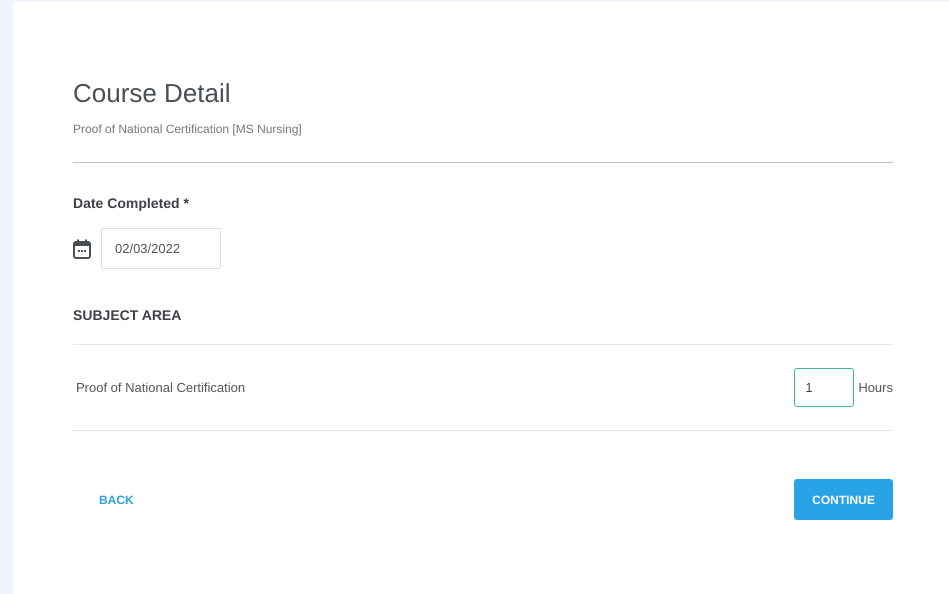 The height and width of the screenshot is (594, 949). Describe the element at coordinates (824, 387) in the screenshot. I see `hours-input-field: 1` at that location.